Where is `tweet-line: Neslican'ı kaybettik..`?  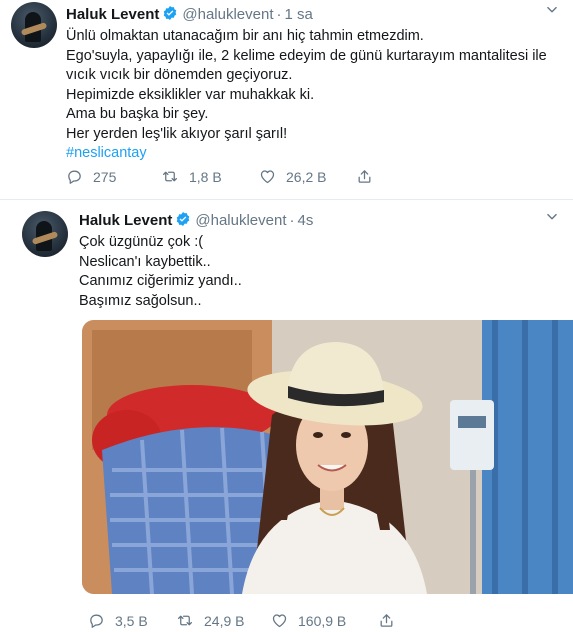
tweet-line: Neslican'ı kaybettik.. is located at coordinates (145, 261).